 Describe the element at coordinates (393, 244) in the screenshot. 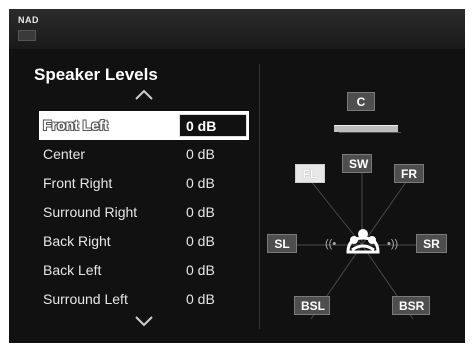

I see `sound-wave-right: •))` at that location.